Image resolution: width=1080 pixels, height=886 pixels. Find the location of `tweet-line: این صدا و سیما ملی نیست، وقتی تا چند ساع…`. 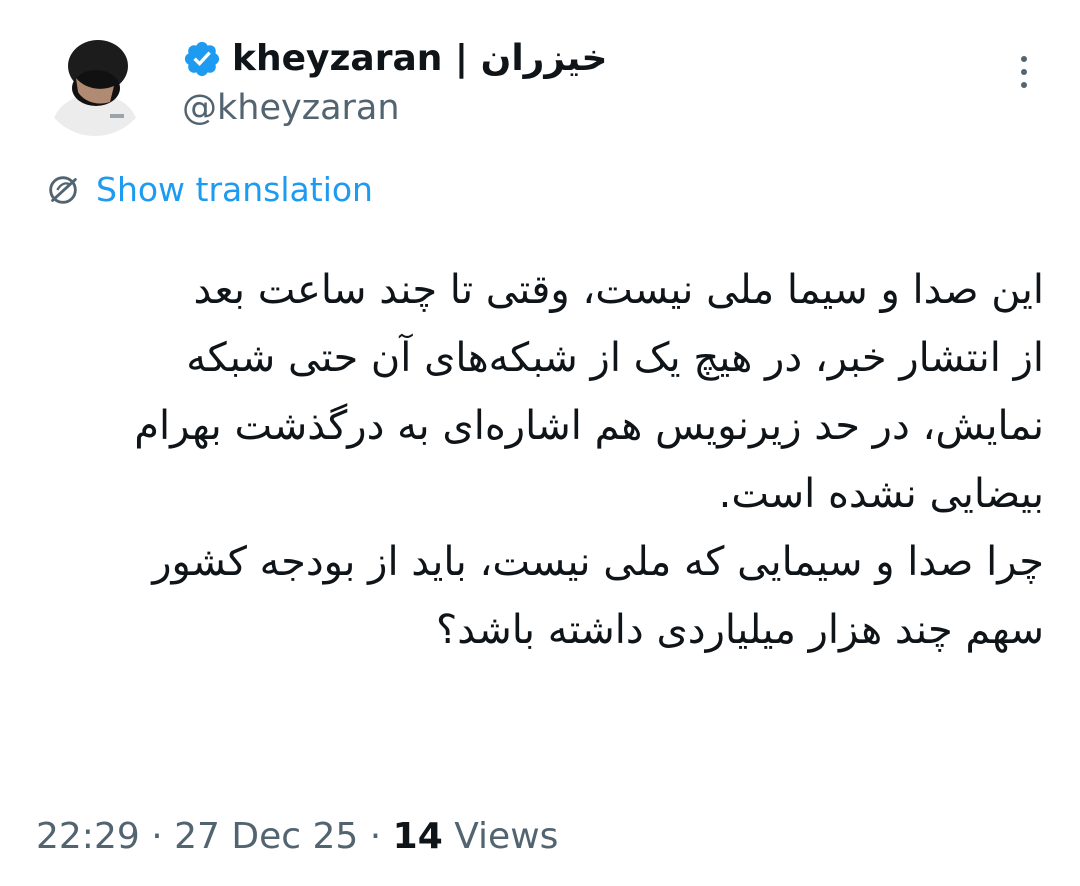

tweet-line: این صدا و سیما ملی نیست، وقتی تا چند ساع… is located at coordinates (618, 290).